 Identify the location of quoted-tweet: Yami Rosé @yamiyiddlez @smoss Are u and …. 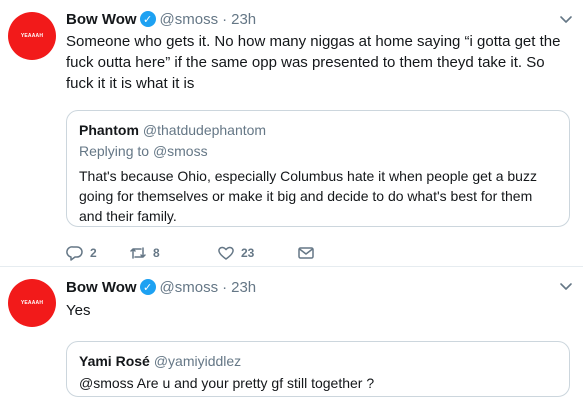
(318, 369).